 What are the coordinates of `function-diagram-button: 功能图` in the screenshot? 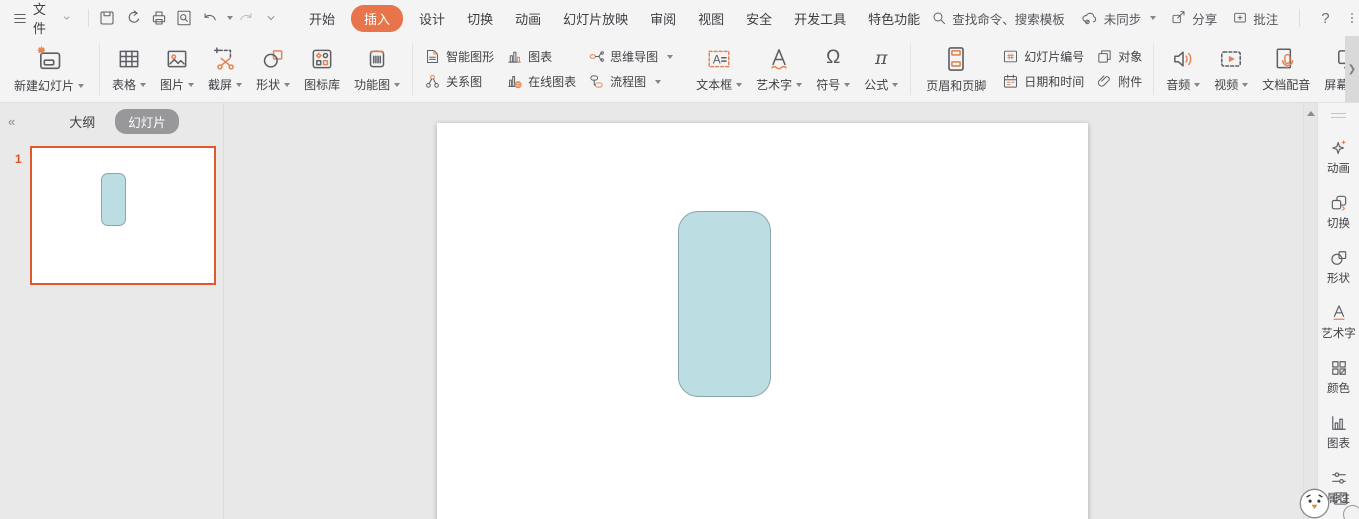 It's located at (377, 69).